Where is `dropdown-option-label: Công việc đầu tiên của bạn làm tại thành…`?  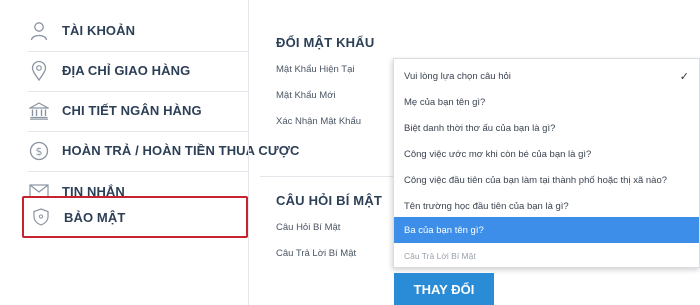
dropdown-option-label: Công việc đầu tiên của bạn làm tại thành… is located at coordinates (536, 180).